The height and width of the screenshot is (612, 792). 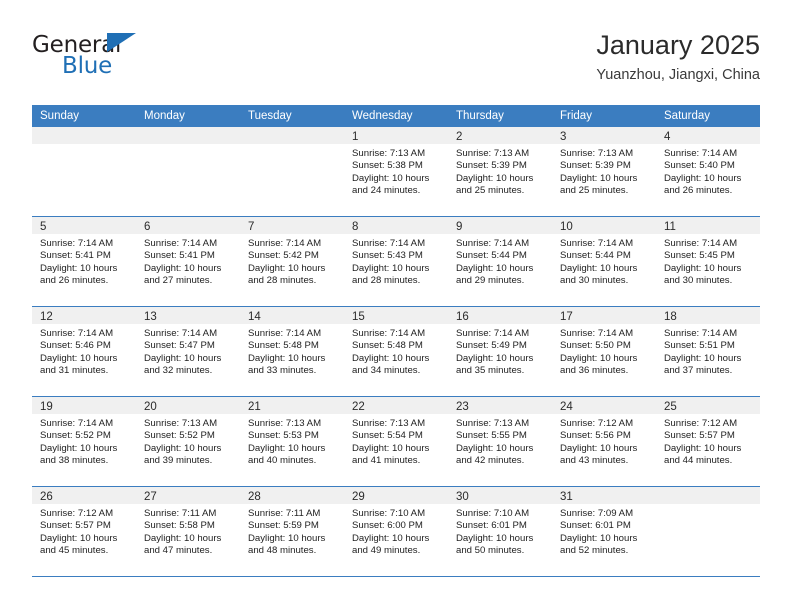 What do you see at coordinates (358, 407) in the screenshot?
I see `day-number: 22` at bounding box center [358, 407].